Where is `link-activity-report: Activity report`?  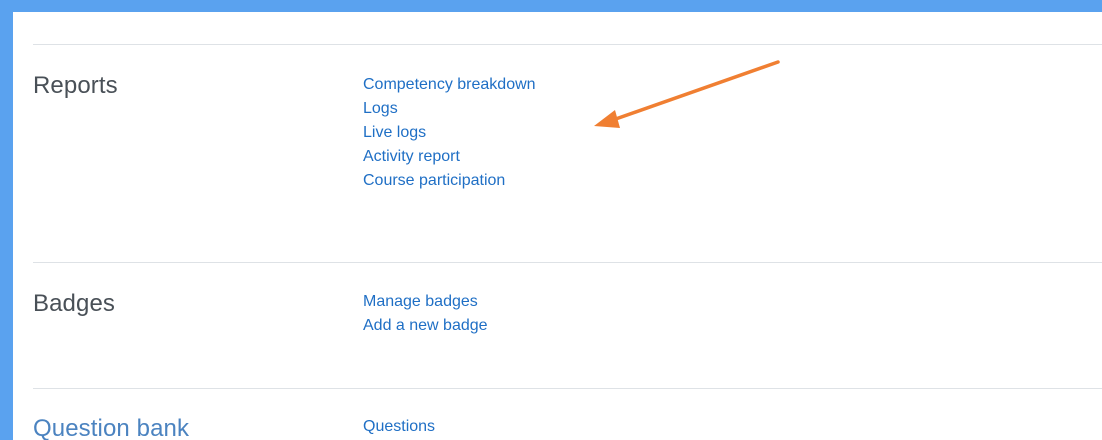 link-activity-report: Activity report is located at coordinates (449, 157).